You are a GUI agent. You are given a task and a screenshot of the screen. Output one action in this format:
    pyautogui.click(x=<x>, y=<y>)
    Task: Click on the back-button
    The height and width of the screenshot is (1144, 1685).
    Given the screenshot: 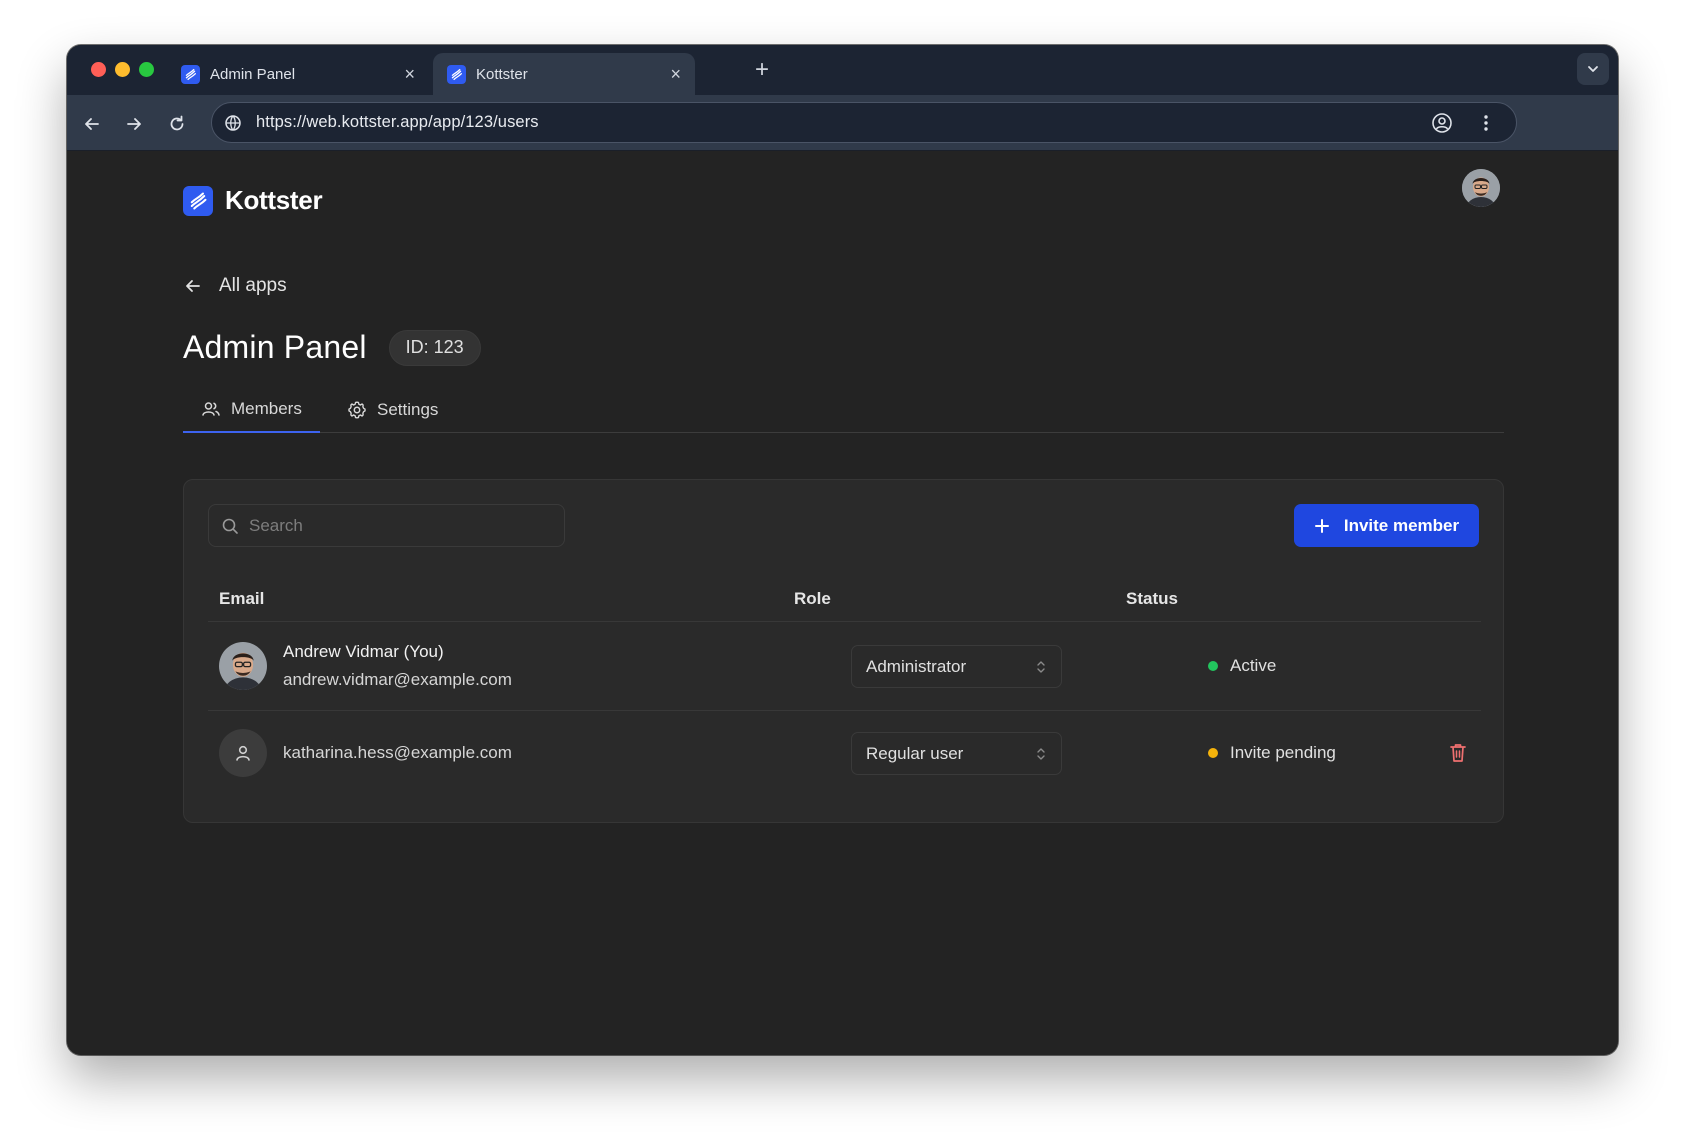 What is the action you would take?
    pyautogui.click(x=92, y=124)
    